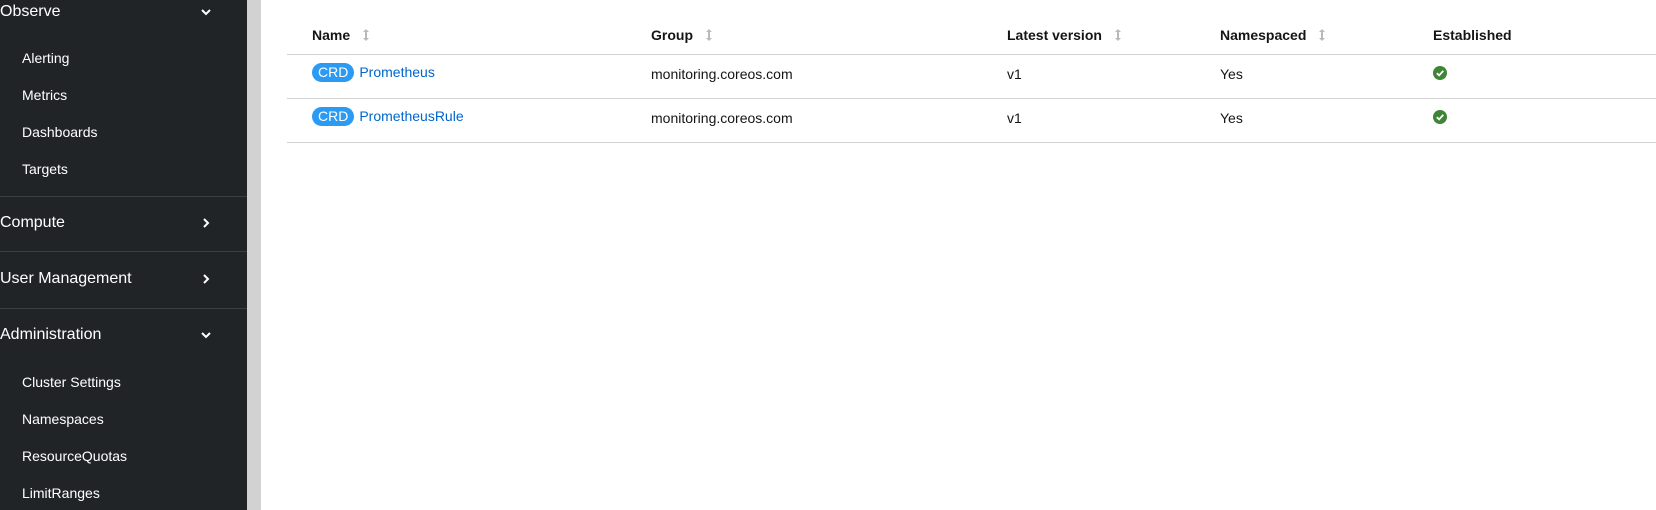 Image resolution: width=1656 pixels, height=510 pixels. I want to click on column-header-latest-version: Latest version, so click(1064, 35).